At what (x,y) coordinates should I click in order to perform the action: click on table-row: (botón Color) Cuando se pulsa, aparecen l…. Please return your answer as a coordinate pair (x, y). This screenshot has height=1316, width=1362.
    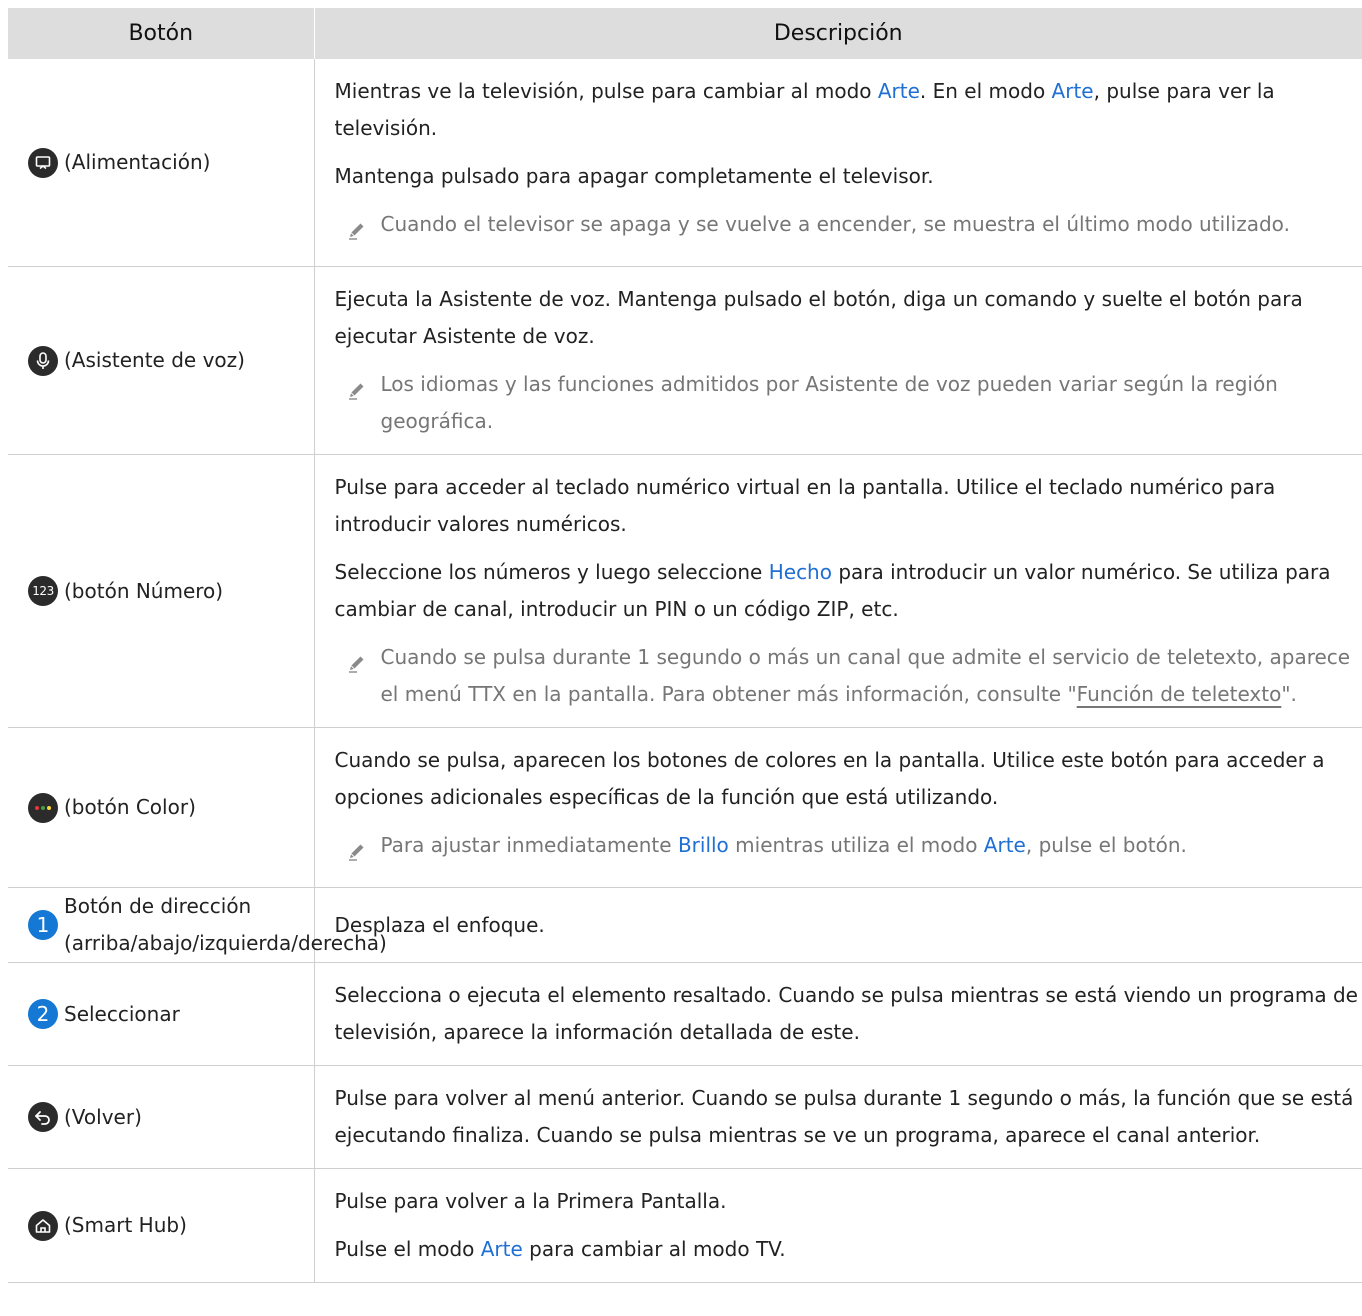
    Looking at the image, I should click on (685, 807).